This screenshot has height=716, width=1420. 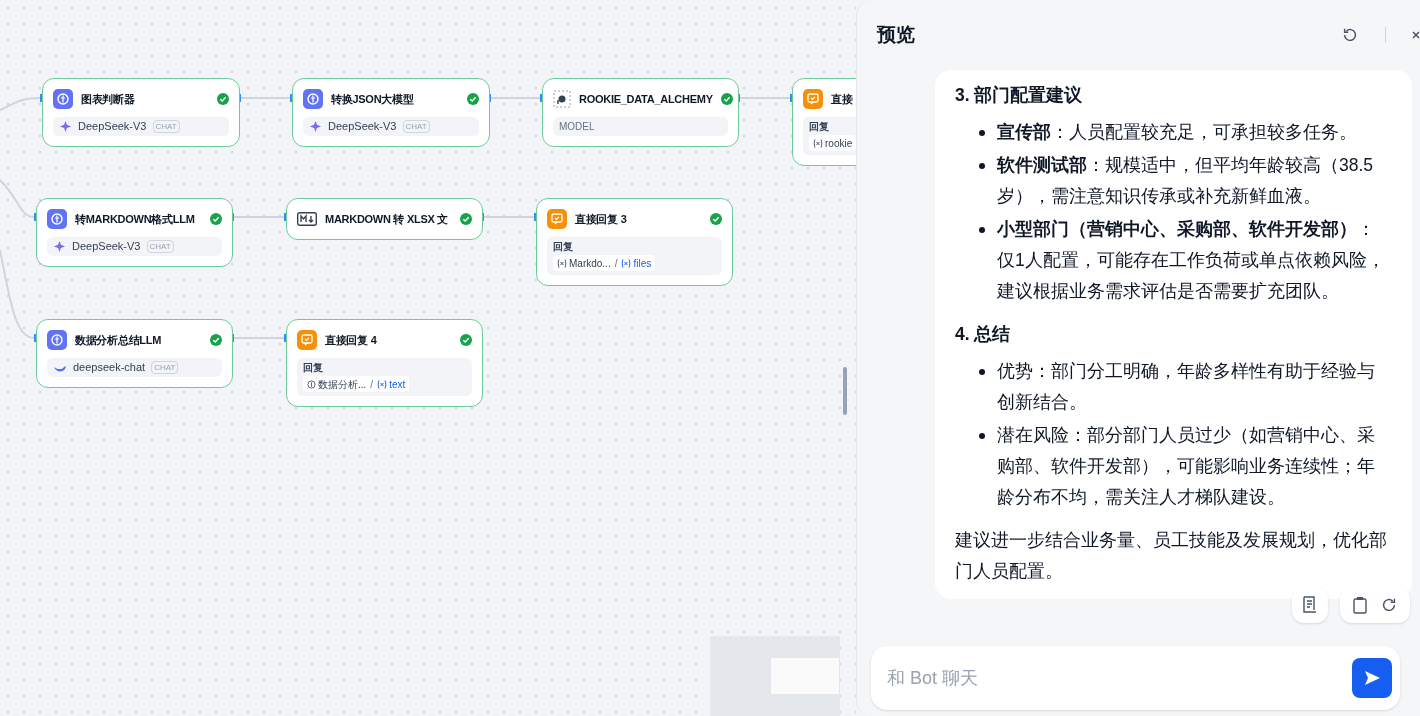 What do you see at coordinates (1191, 260) in the screenshot?
I see `bullet-text: 小型部门（营销中心、采购部、软件开发部）：仅1人配置，可能存在工作负荷或单点依赖风险，建议根据业务需求评估是否需要扩充团队。` at bounding box center [1191, 260].